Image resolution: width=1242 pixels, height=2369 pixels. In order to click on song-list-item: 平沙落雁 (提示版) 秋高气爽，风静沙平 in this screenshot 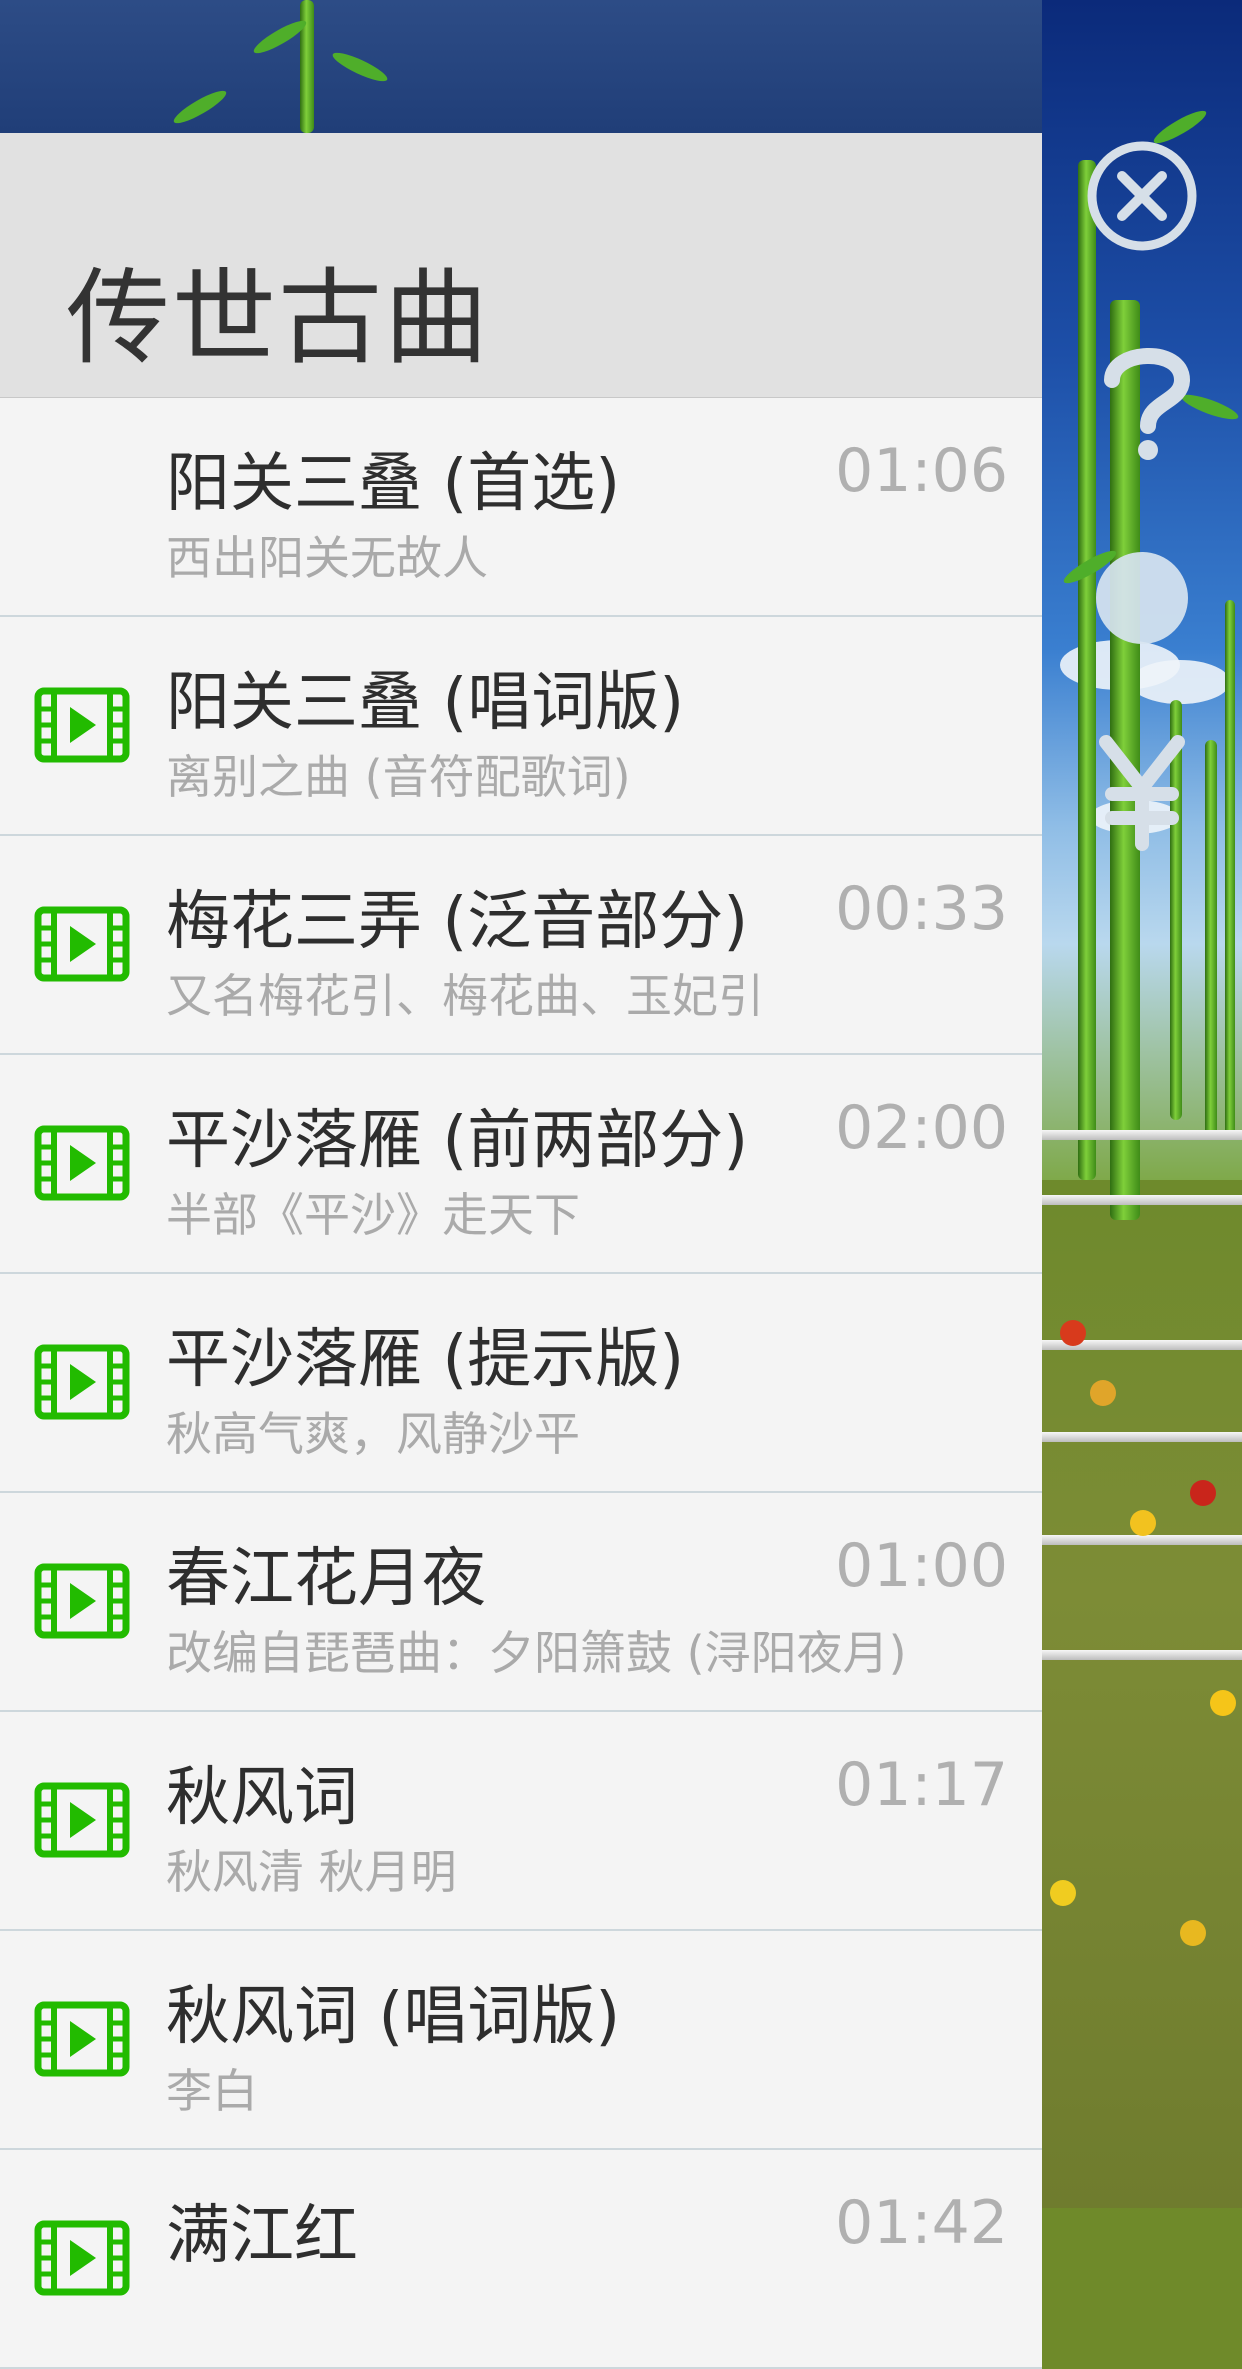, I will do `click(521, 1383)`.